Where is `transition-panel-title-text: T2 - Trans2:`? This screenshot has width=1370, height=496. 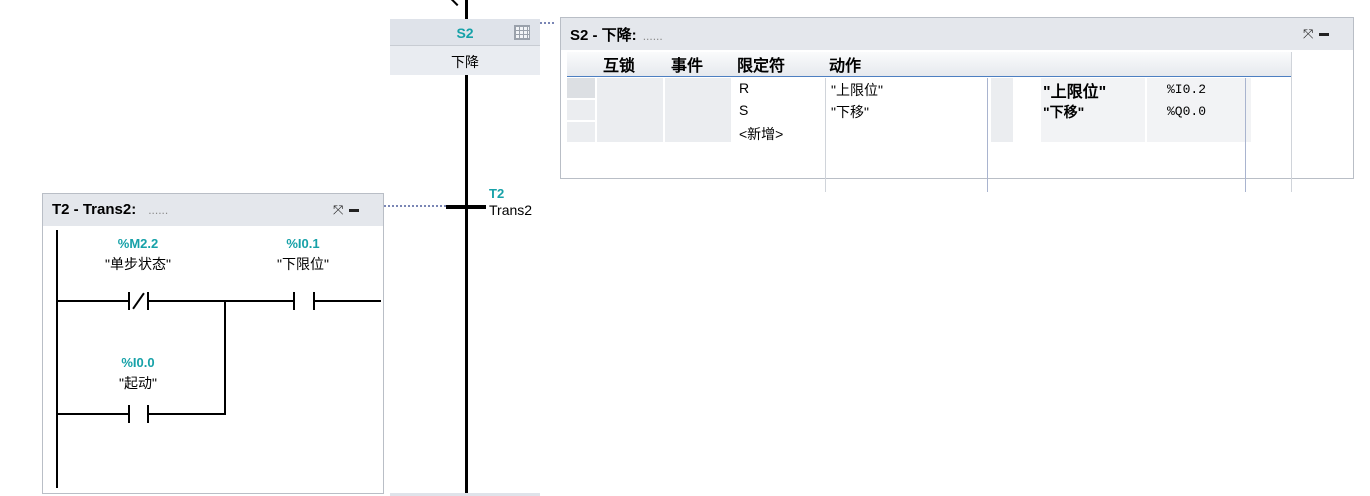 transition-panel-title-text: T2 - Trans2: is located at coordinates (94, 209).